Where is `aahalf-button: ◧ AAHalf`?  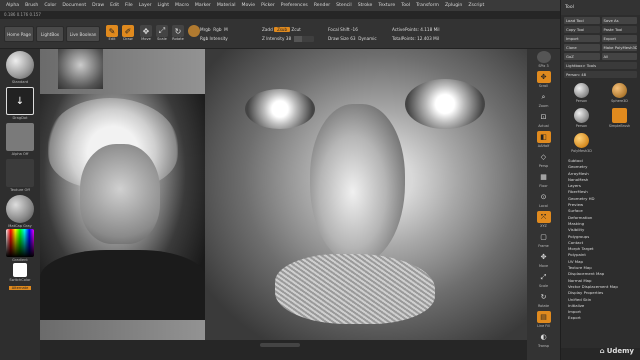 aahalf-button: ◧ AAHalf is located at coordinates (543, 139).